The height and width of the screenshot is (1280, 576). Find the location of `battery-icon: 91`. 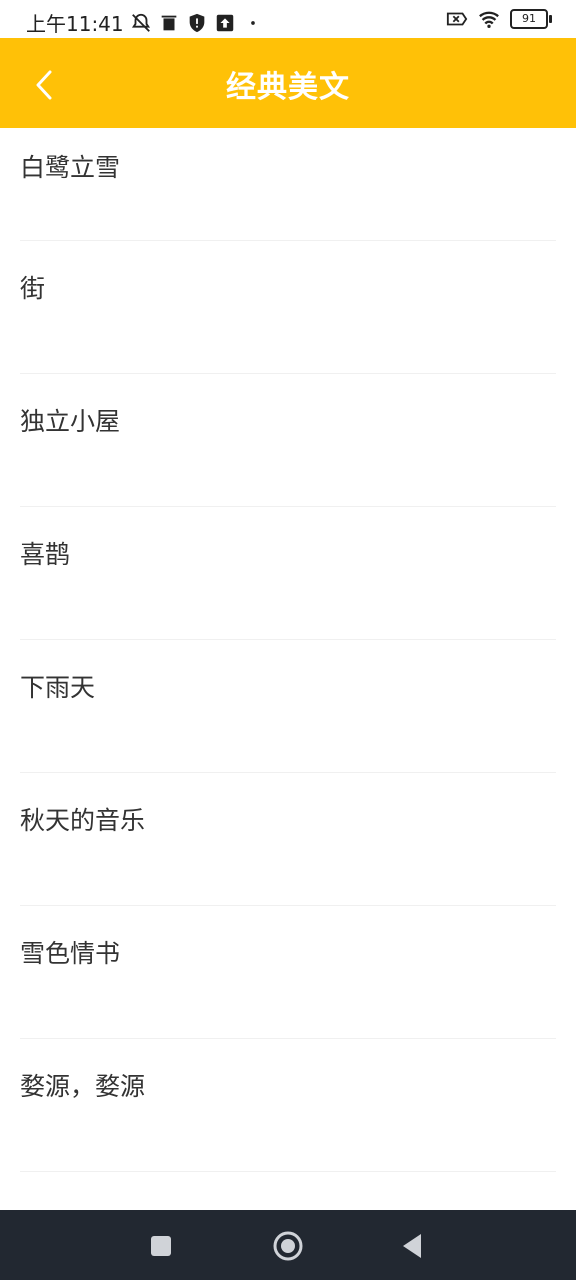

battery-icon: 91 is located at coordinates (531, 19).